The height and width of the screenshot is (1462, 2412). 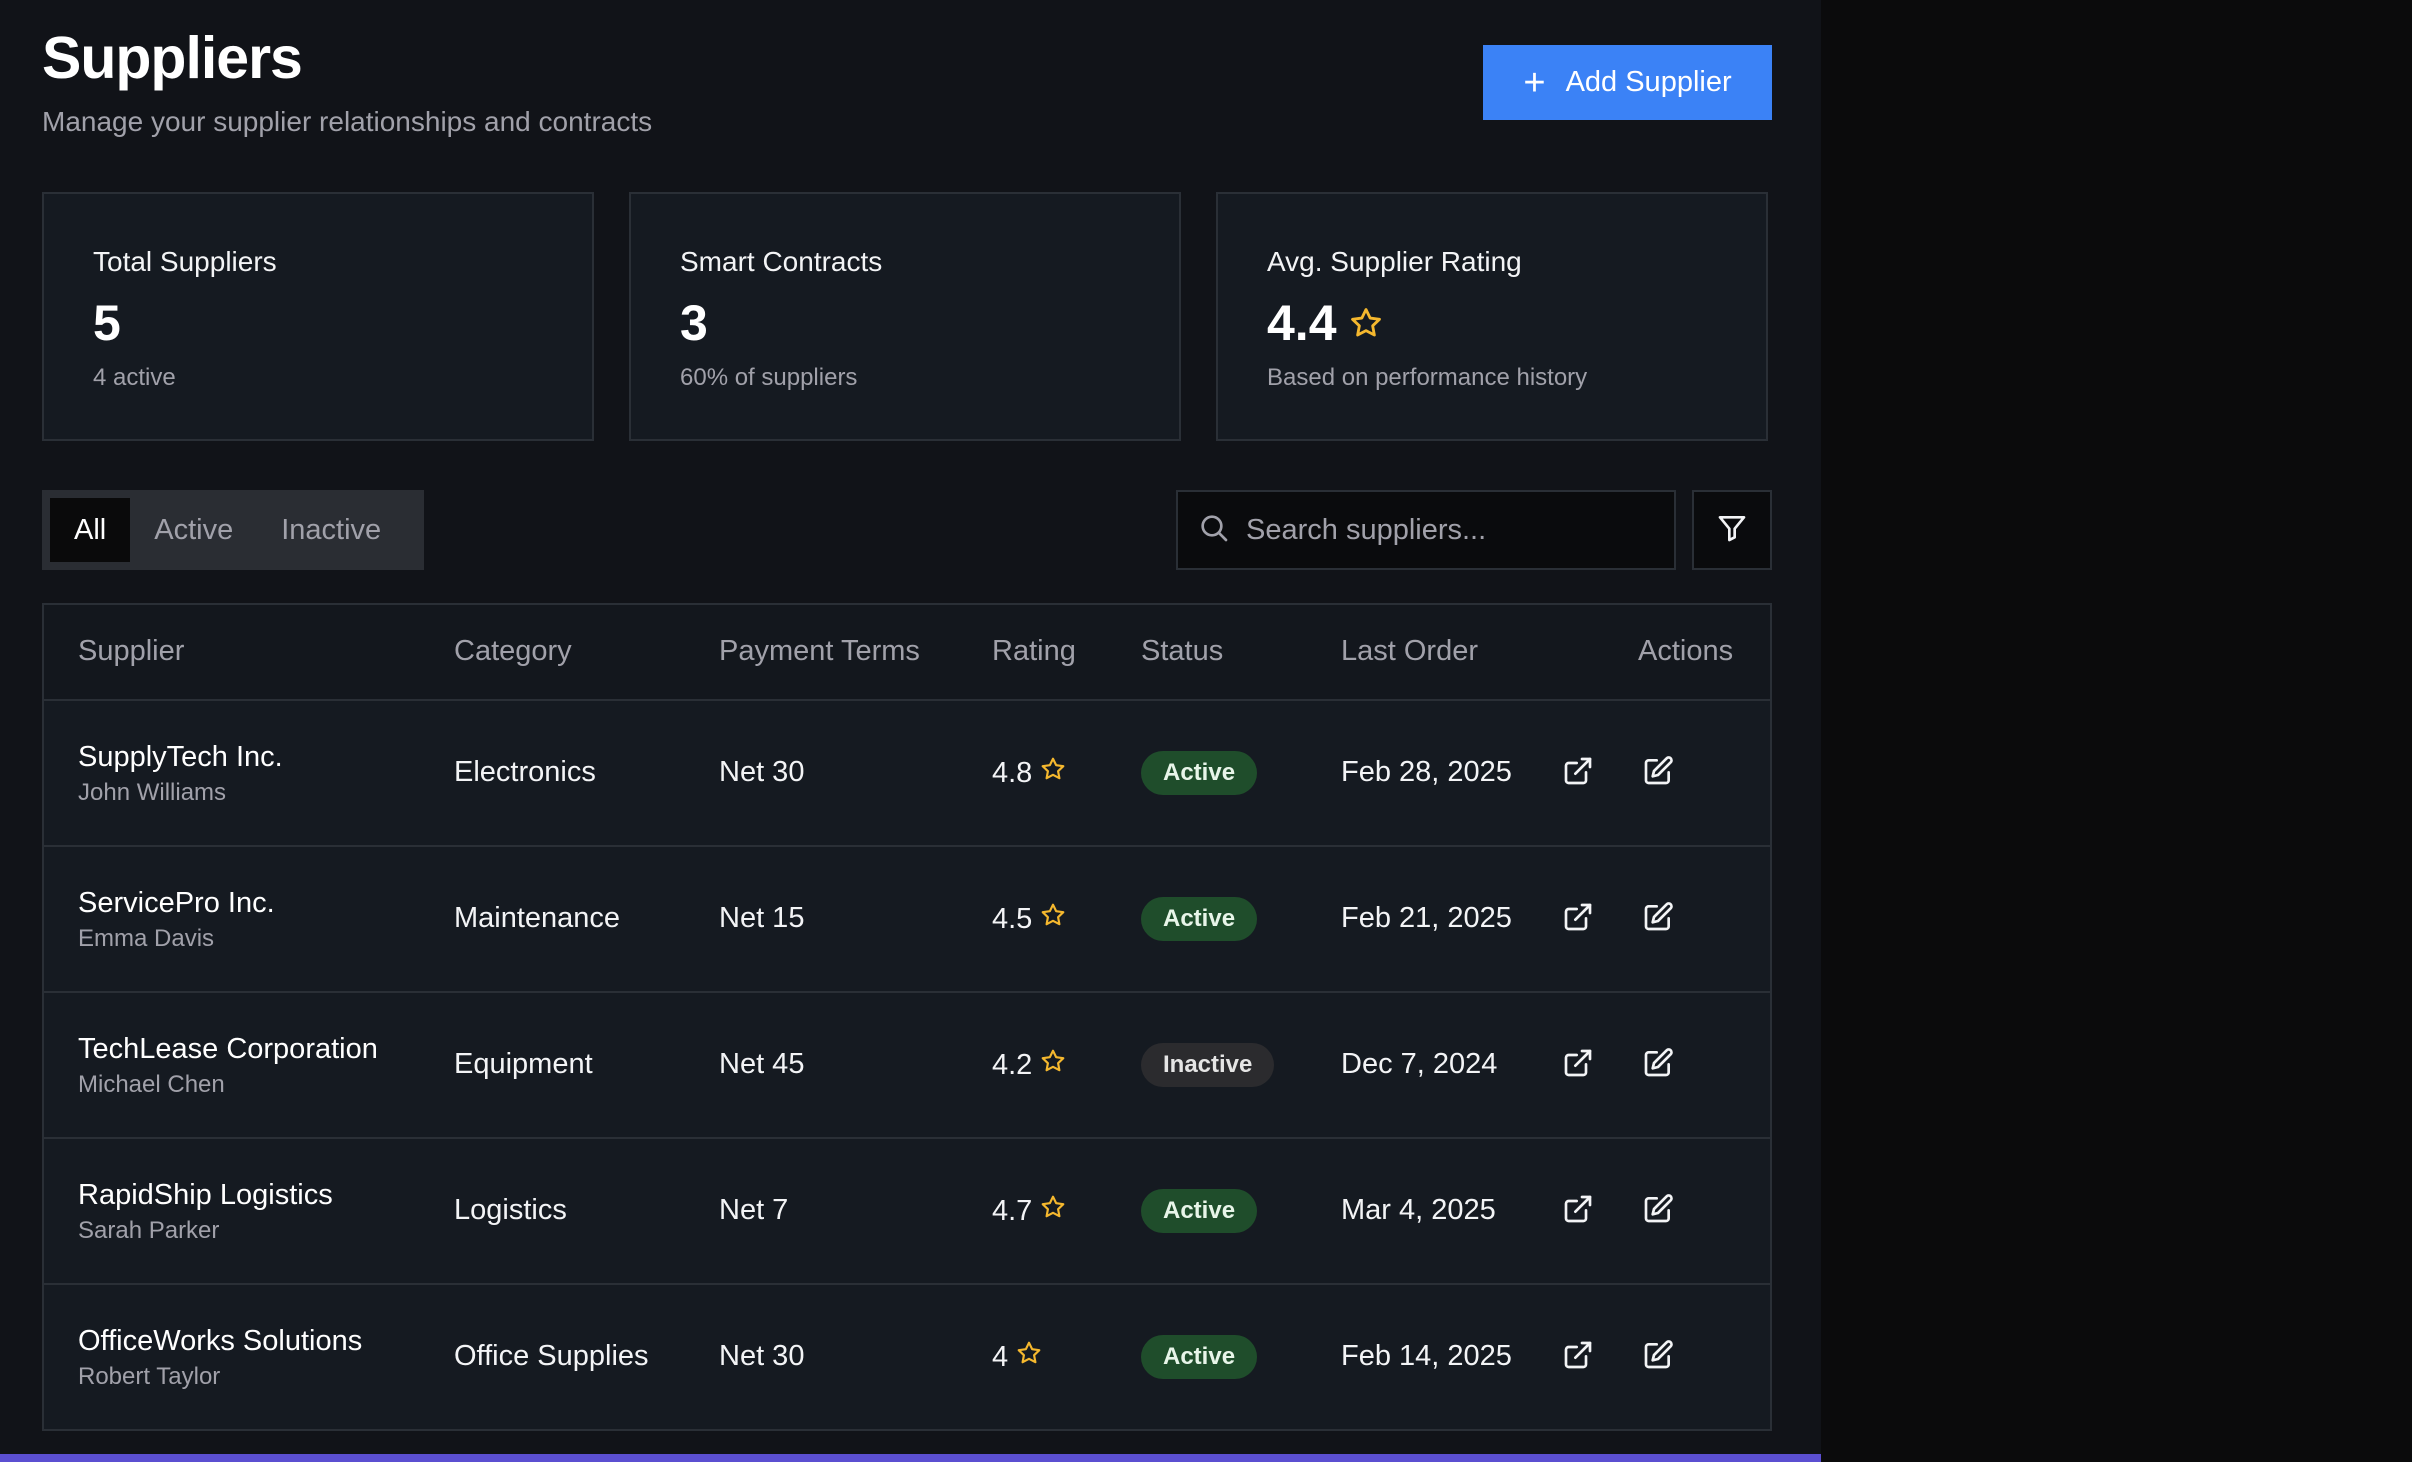 What do you see at coordinates (781, 261) in the screenshot?
I see `stat-label: Smart Contracts` at bounding box center [781, 261].